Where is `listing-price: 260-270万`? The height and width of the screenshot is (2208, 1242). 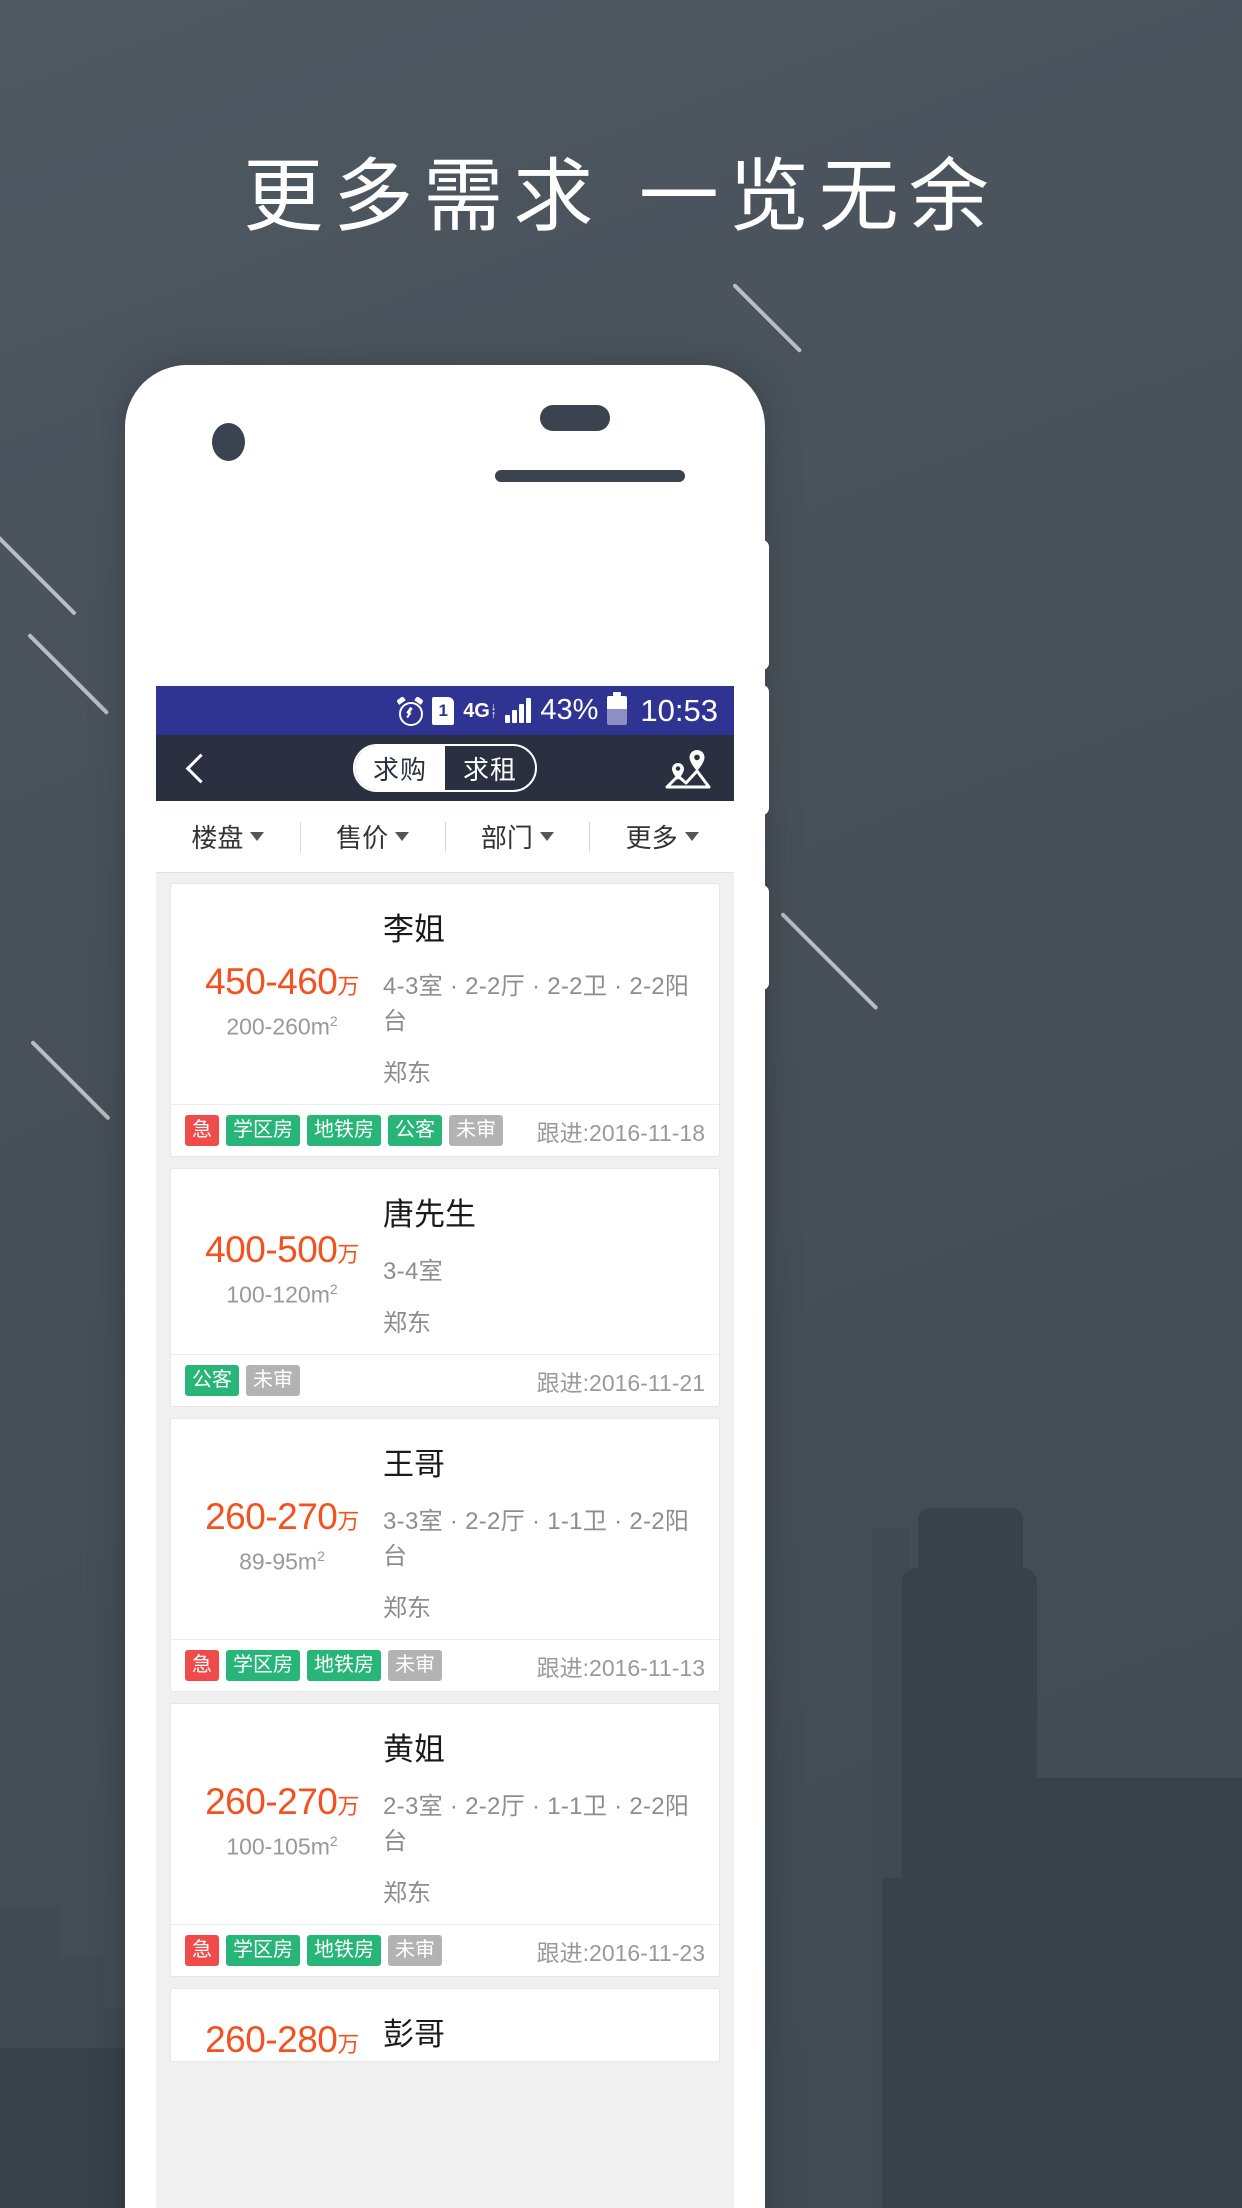
listing-price: 260-270万 is located at coordinates (282, 1802).